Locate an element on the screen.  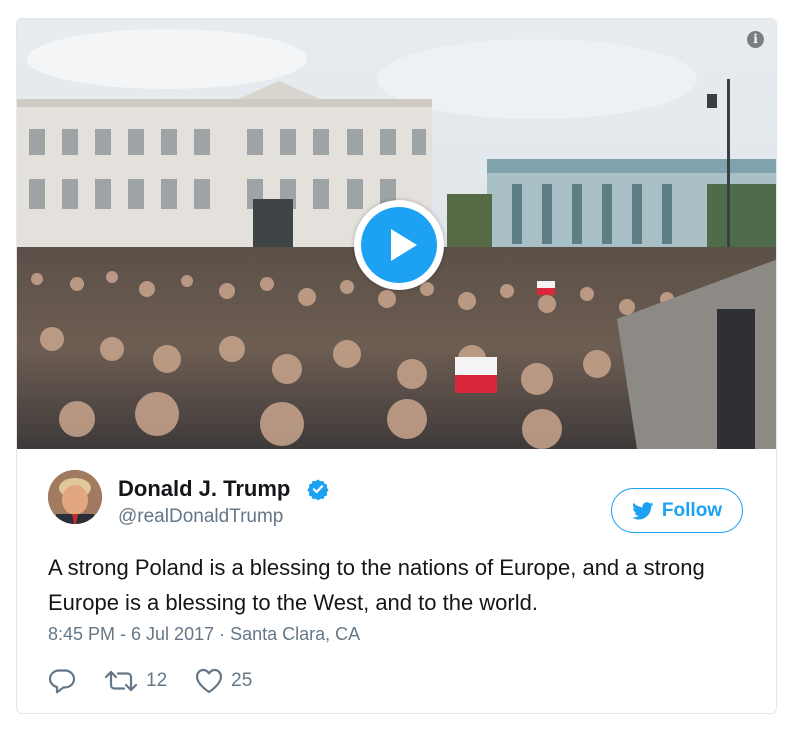
avatar-image is located at coordinates (75, 497).